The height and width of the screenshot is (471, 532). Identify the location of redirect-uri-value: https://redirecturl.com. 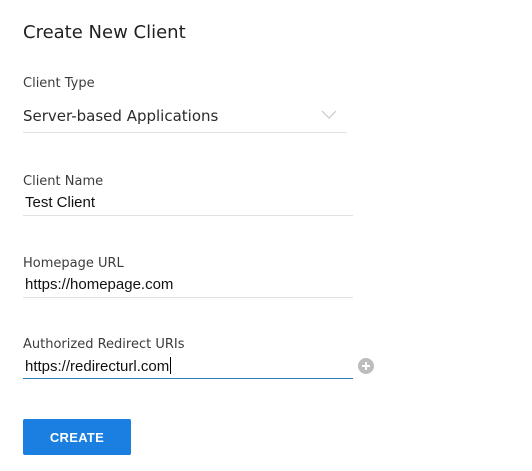
(97, 366).